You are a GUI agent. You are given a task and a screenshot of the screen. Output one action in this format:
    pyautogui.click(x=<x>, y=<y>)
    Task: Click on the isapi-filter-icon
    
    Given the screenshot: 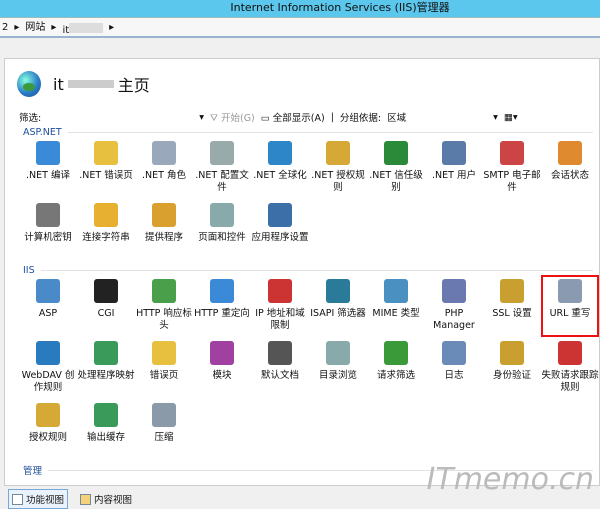 What is the action you would take?
    pyautogui.click(x=338, y=291)
    